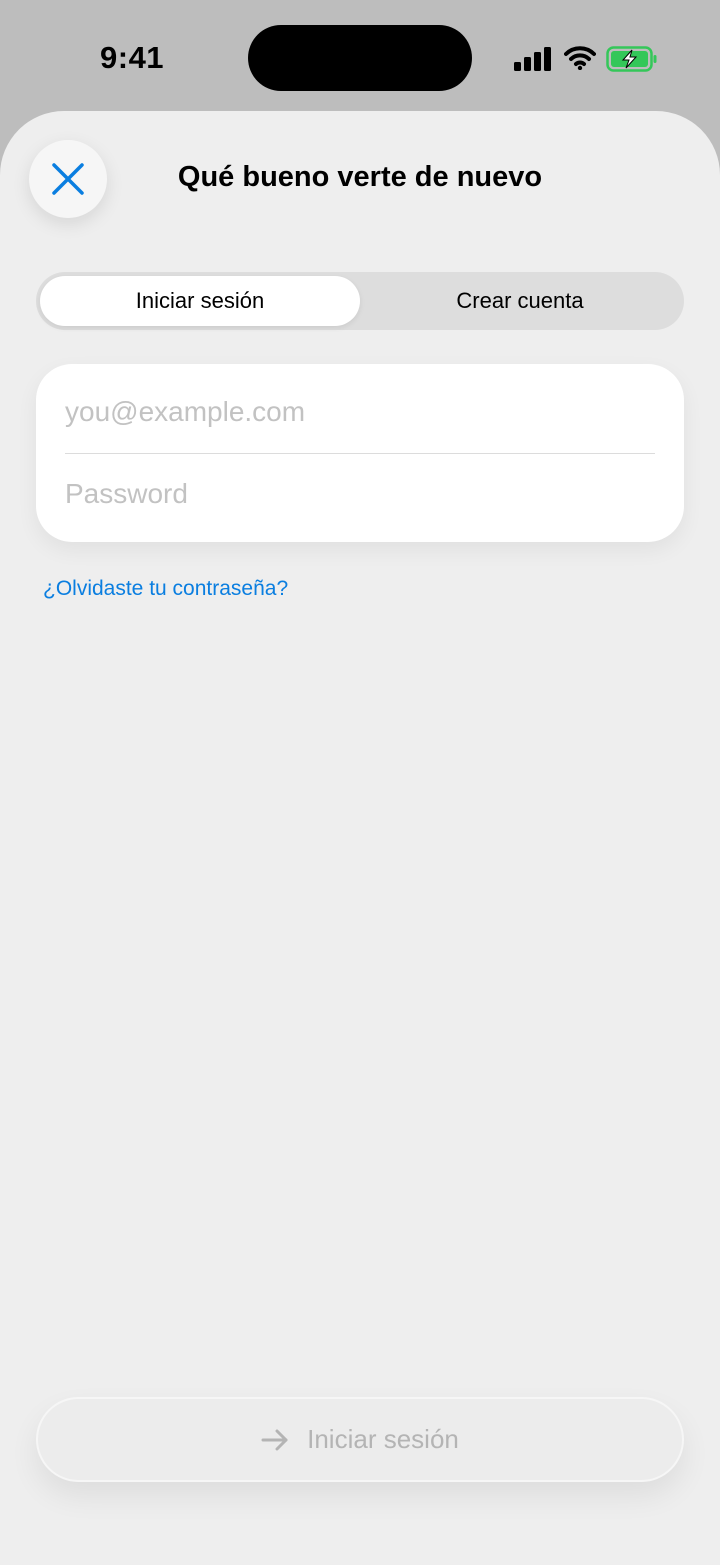  I want to click on tab-create-account: Crear cuenta, so click(520, 301).